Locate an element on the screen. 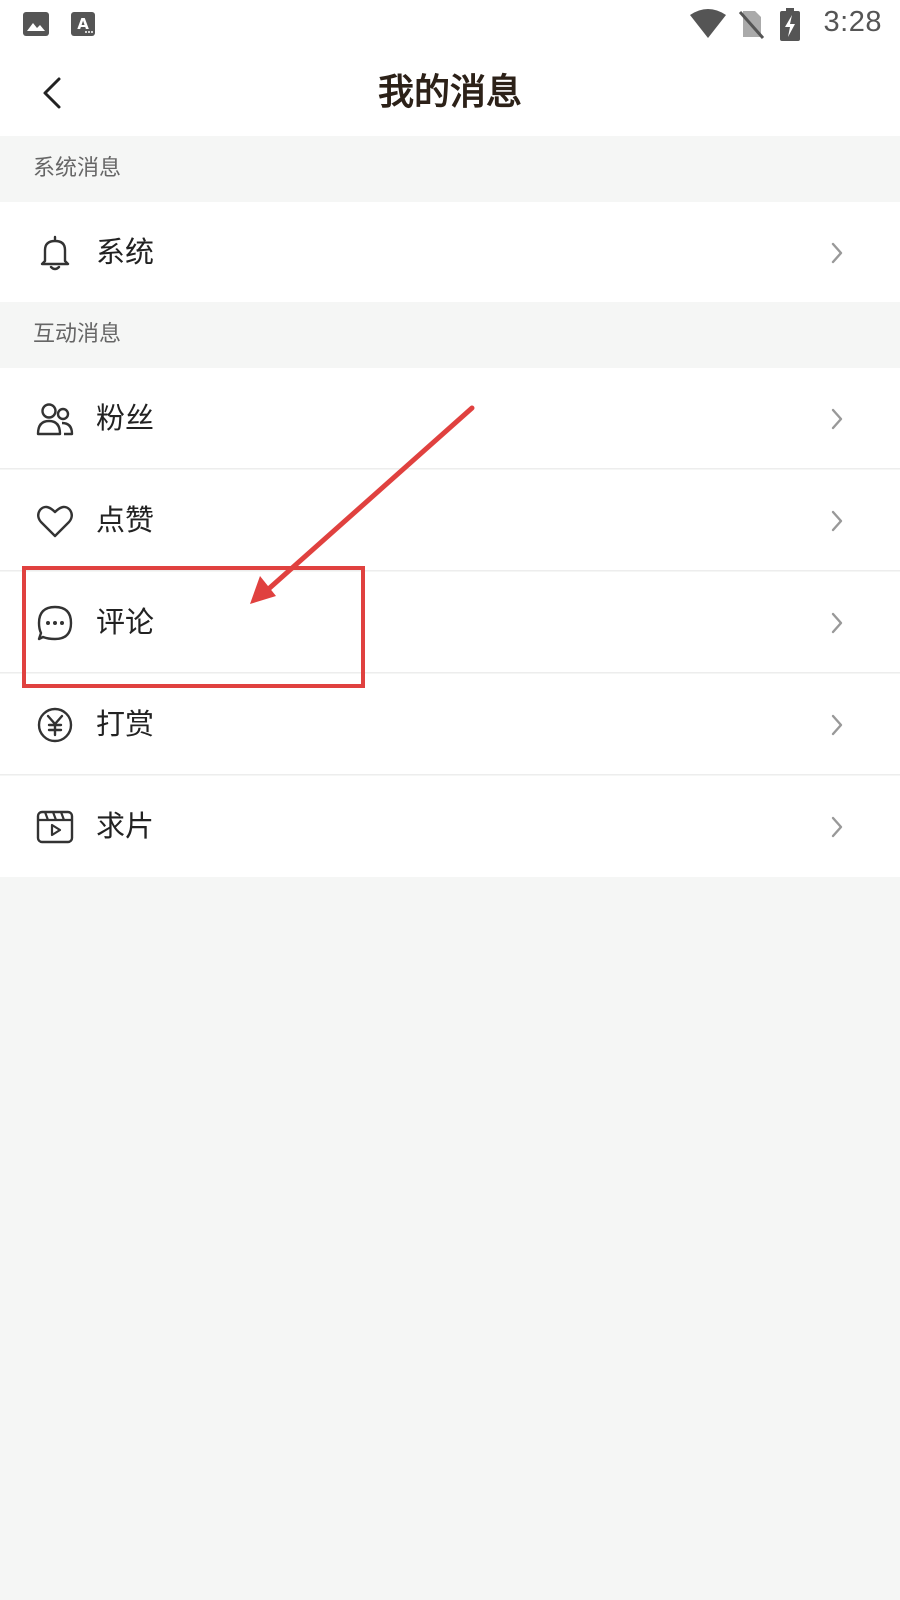 Image resolution: width=900 pixels, height=1600 pixels. list-item-requests: 求片 is located at coordinates (450, 826).